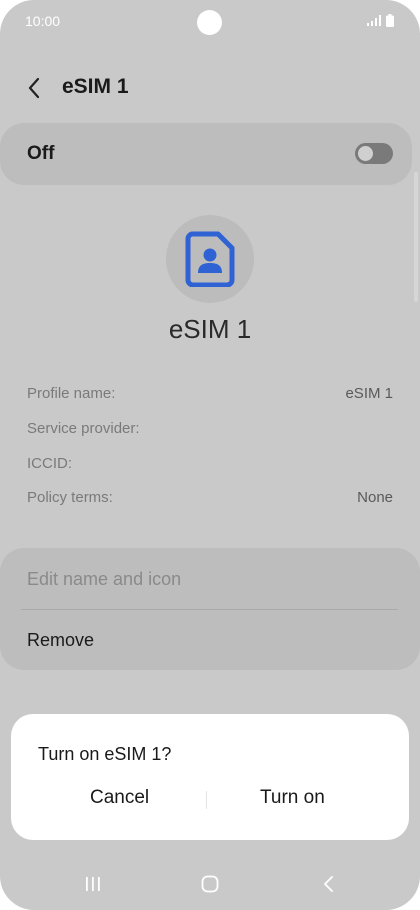 This screenshot has height=910, width=420. I want to click on page-title: eSIM 1, so click(95, 86).